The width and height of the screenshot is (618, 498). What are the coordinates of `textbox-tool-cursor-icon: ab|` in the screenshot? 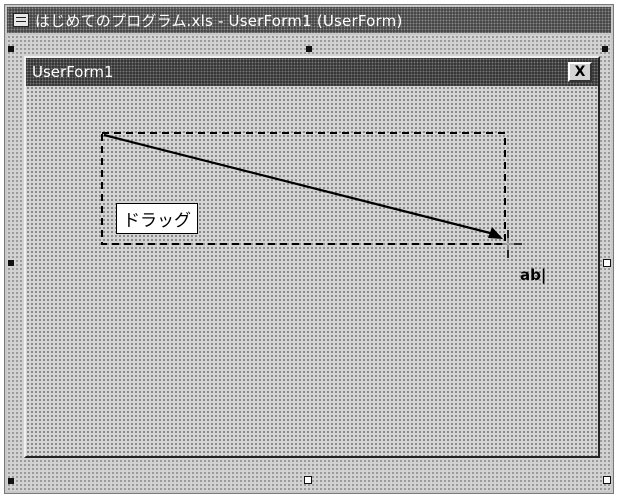 It's located at (533, 275).